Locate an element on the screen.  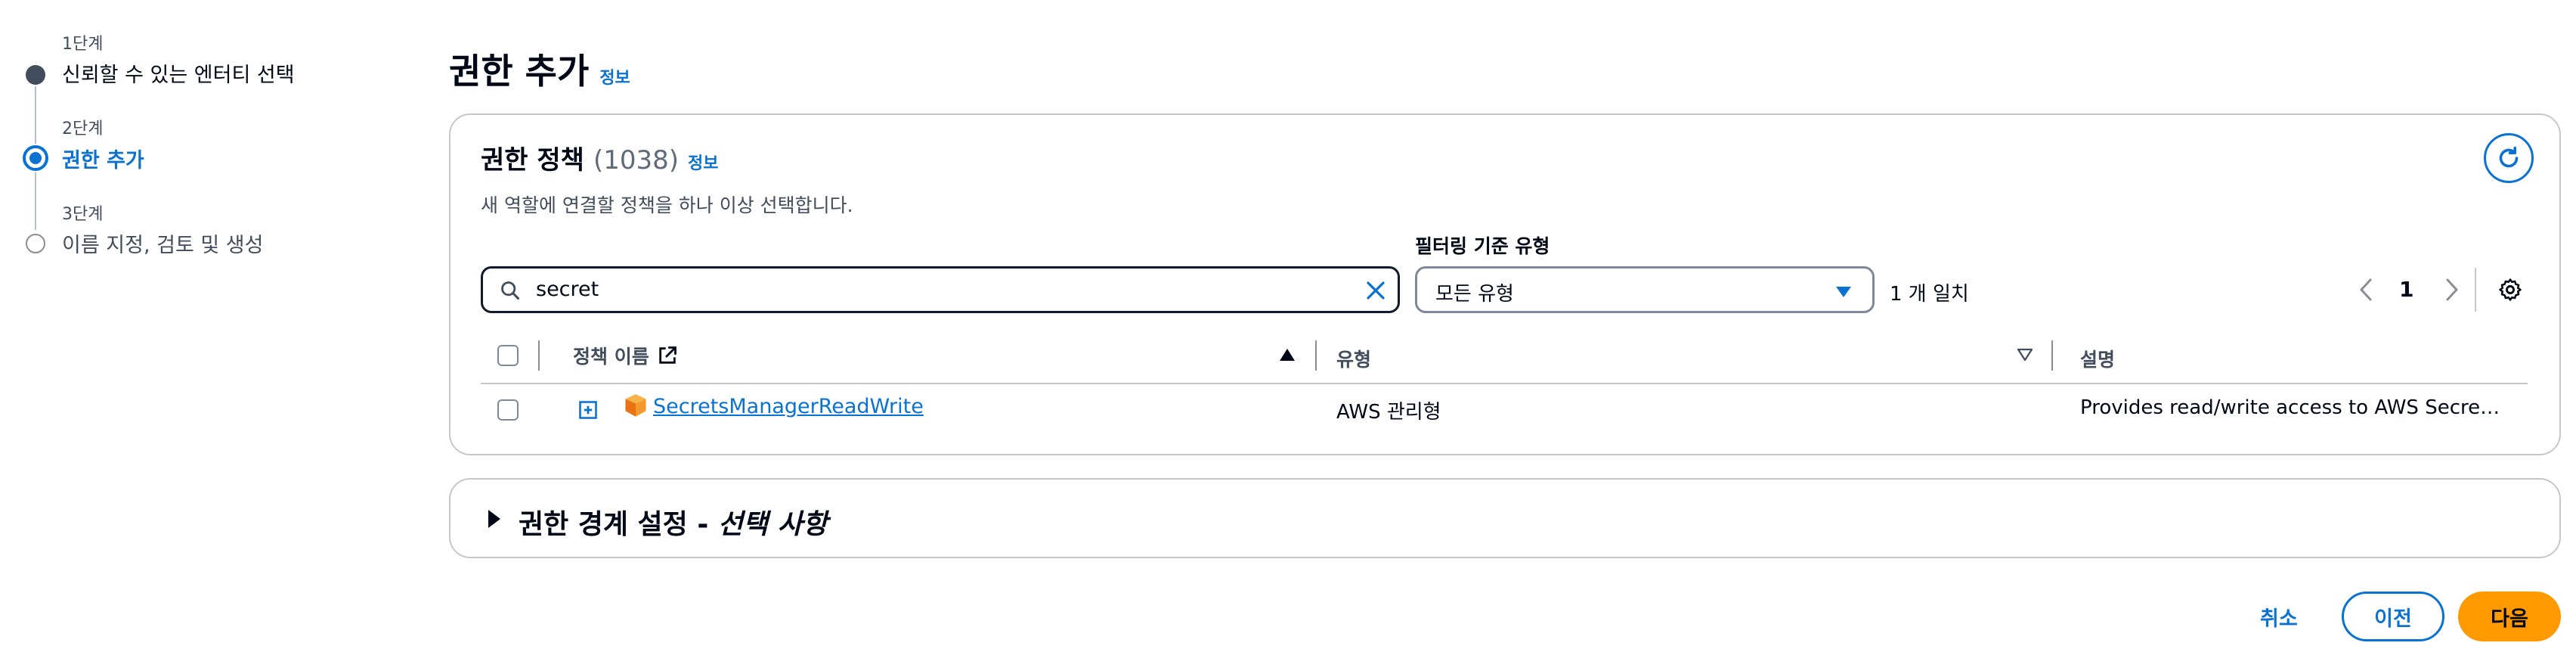
sort-ascending-icon is located at coordinates (1287, 355).